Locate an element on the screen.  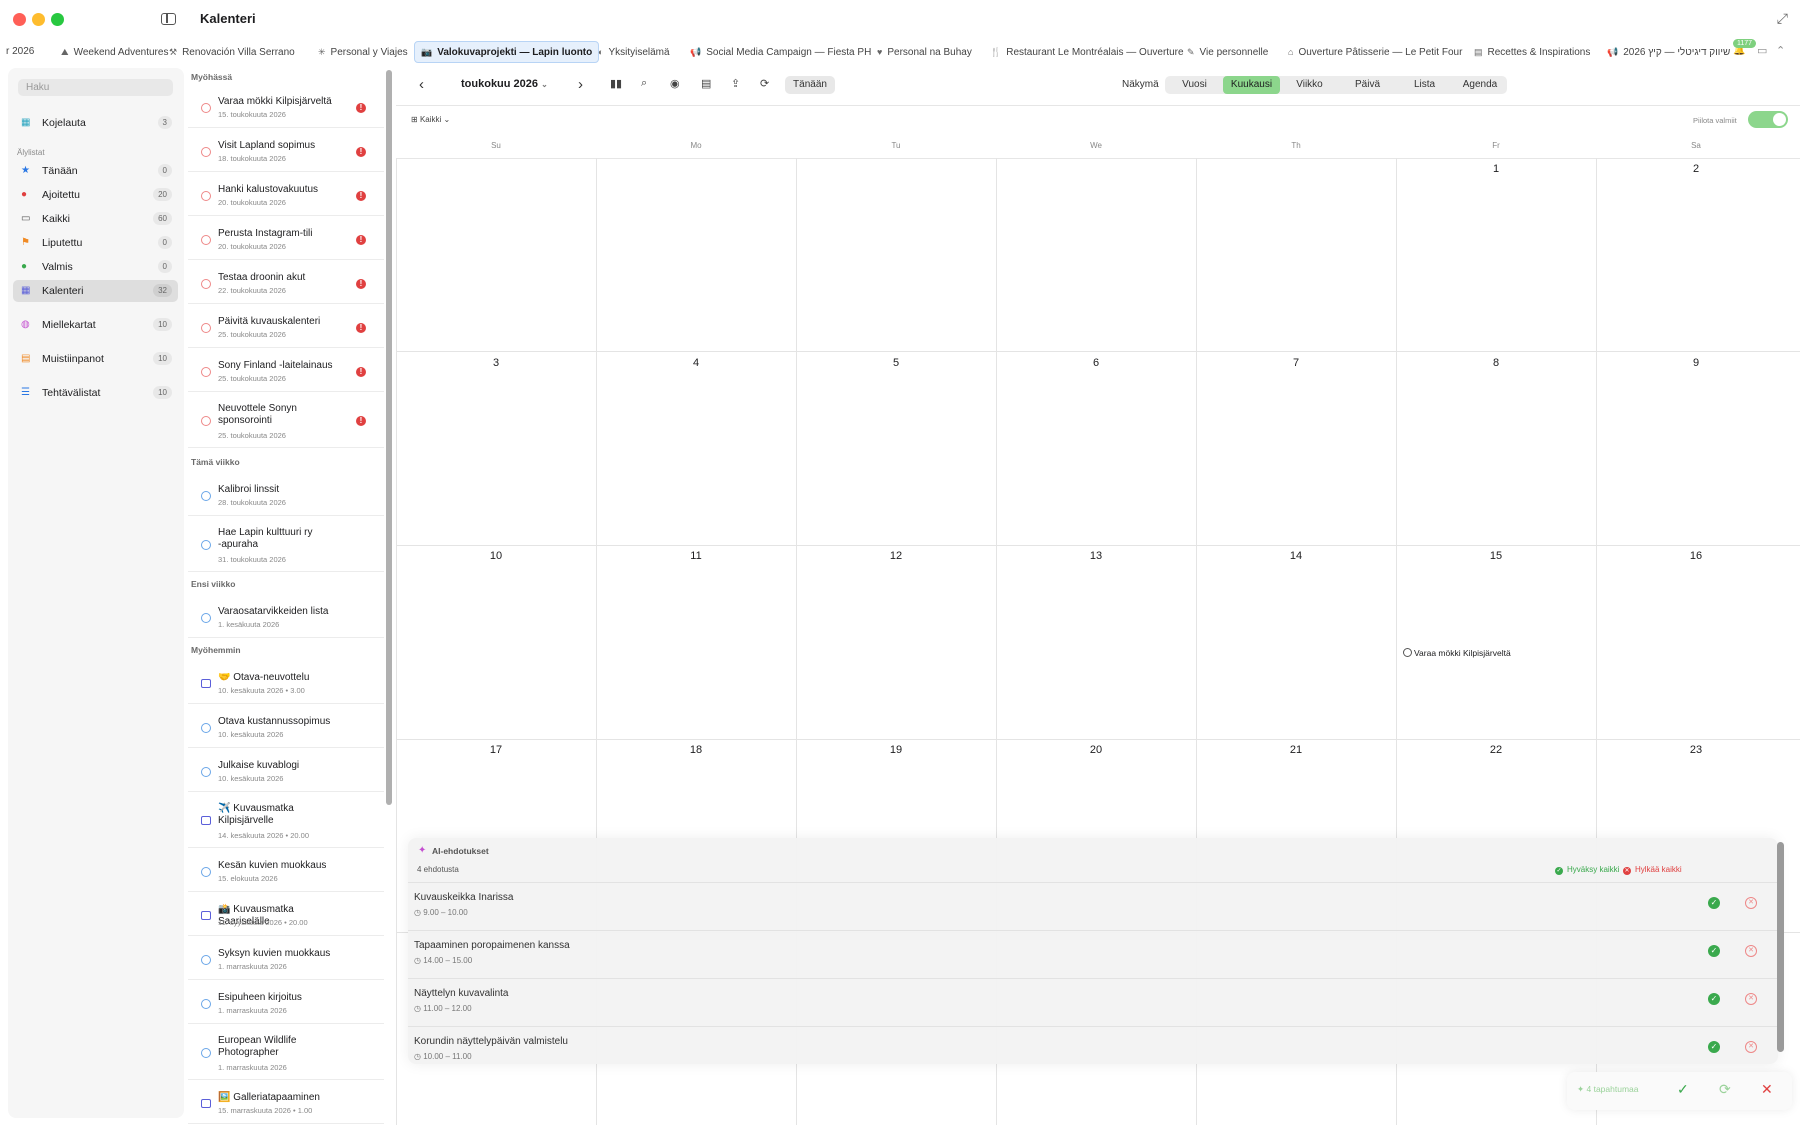
day-cell-number: 10 is located at coordinates (496, 556).